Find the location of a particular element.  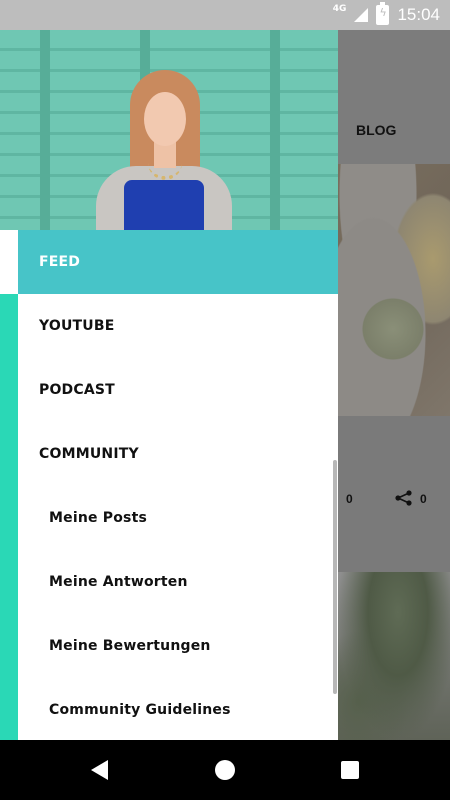

menu-item-podcast: PODCAST is located at coordinates (178, 390).